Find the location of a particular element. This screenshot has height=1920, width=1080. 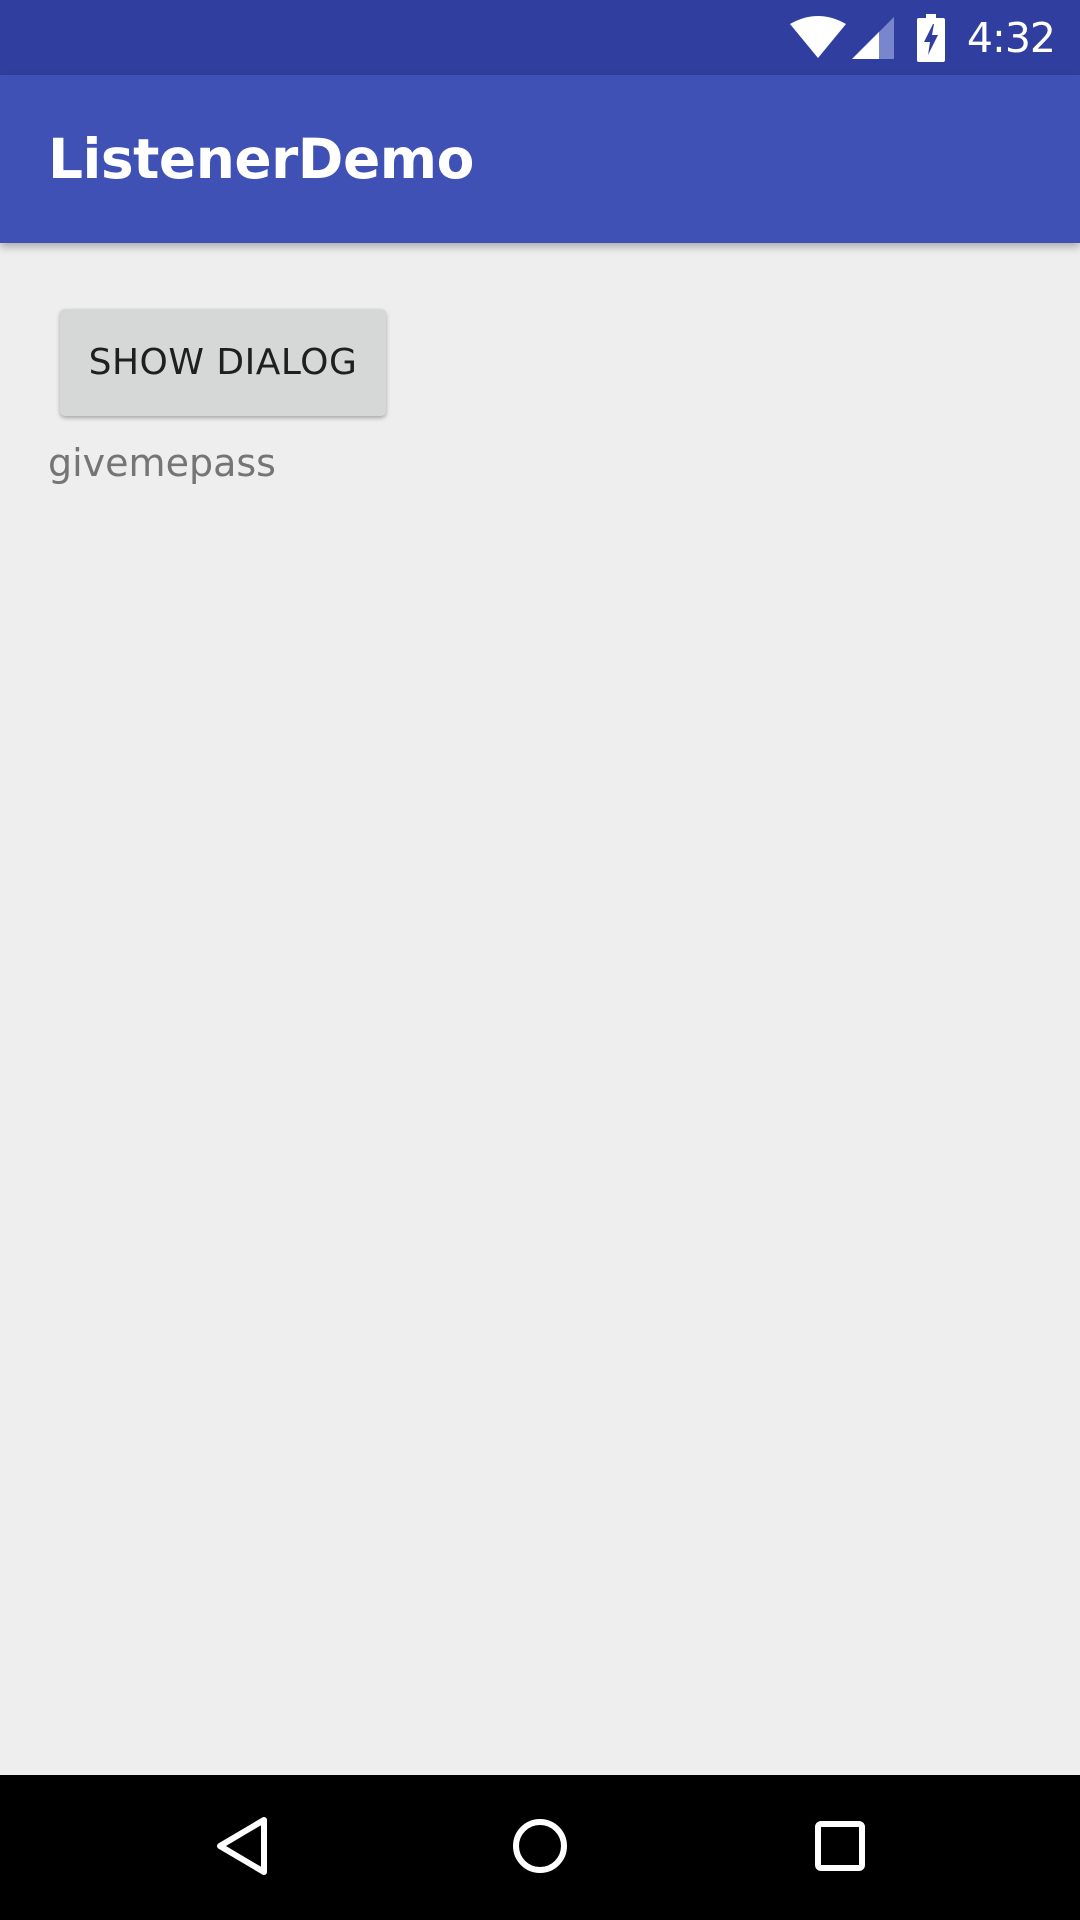

status-bar: 4:32 is located at coordinates (540, 37).